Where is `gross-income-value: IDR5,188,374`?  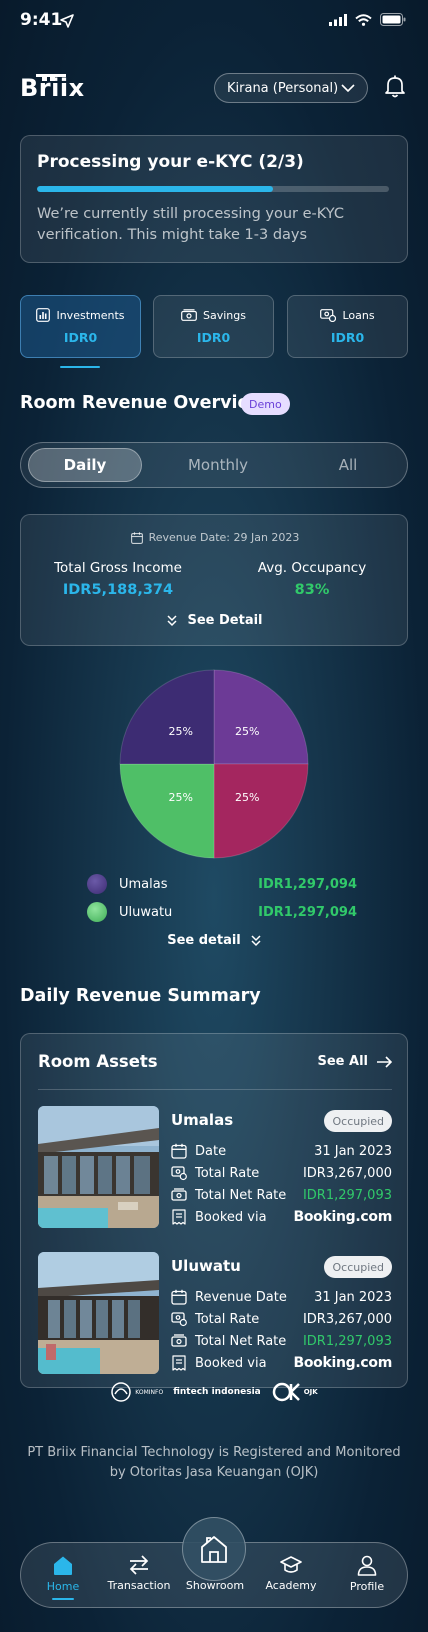
gross-income-value: IDR5,188,374 is located at coordinates (118, 590).